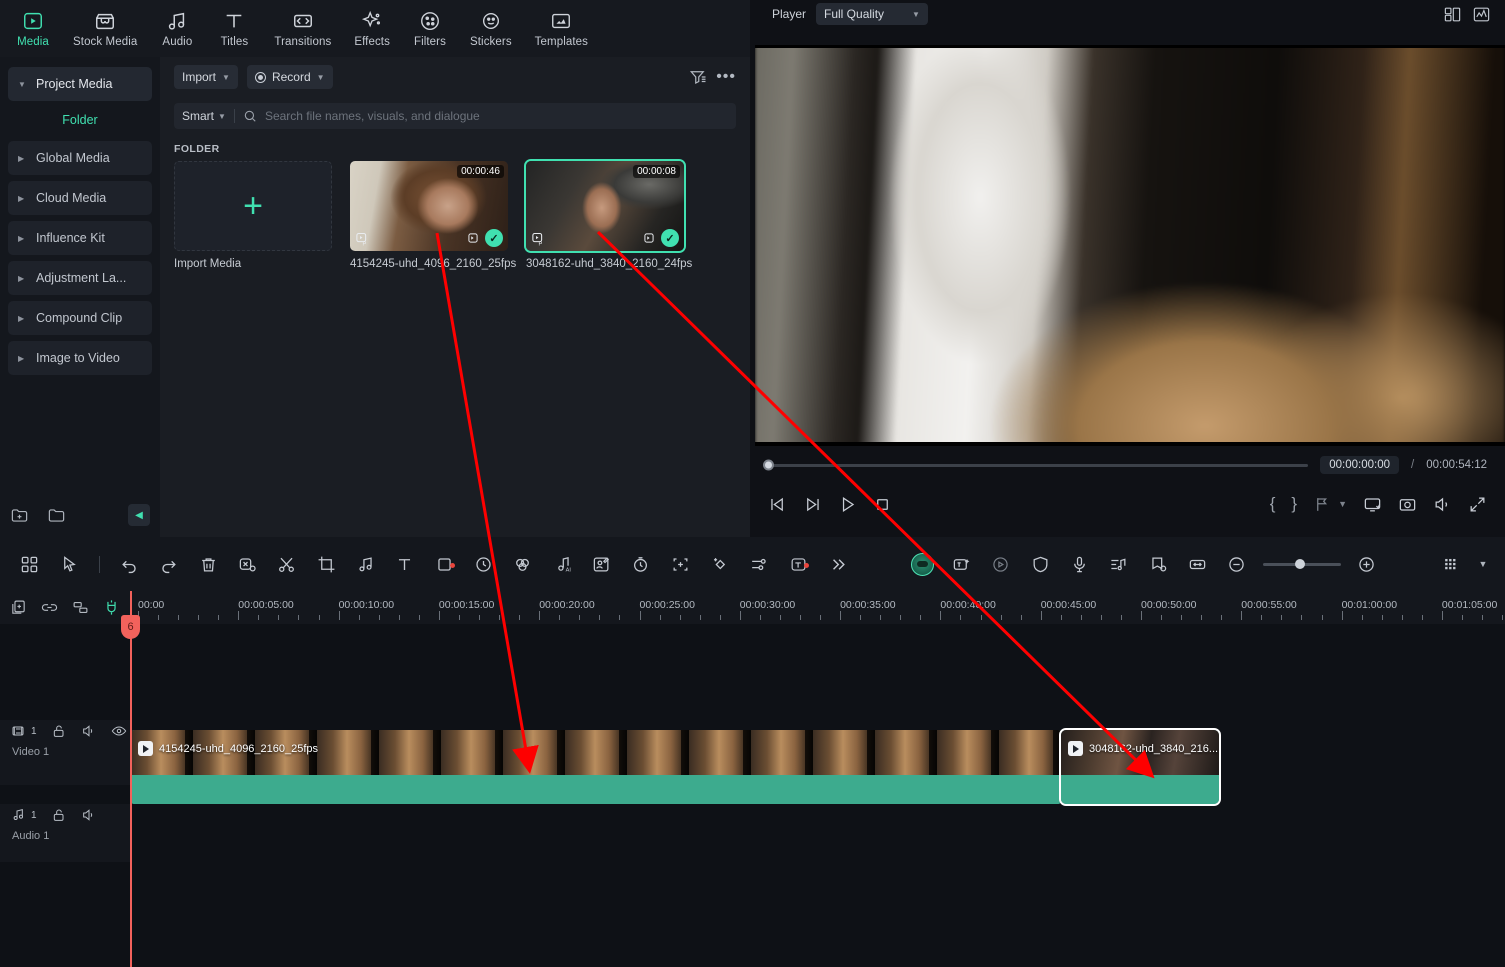 The image size is (1505, 967). Describe the element at coordinates (798, 564) in the screenshot. I see `ai-text-button` at that location.